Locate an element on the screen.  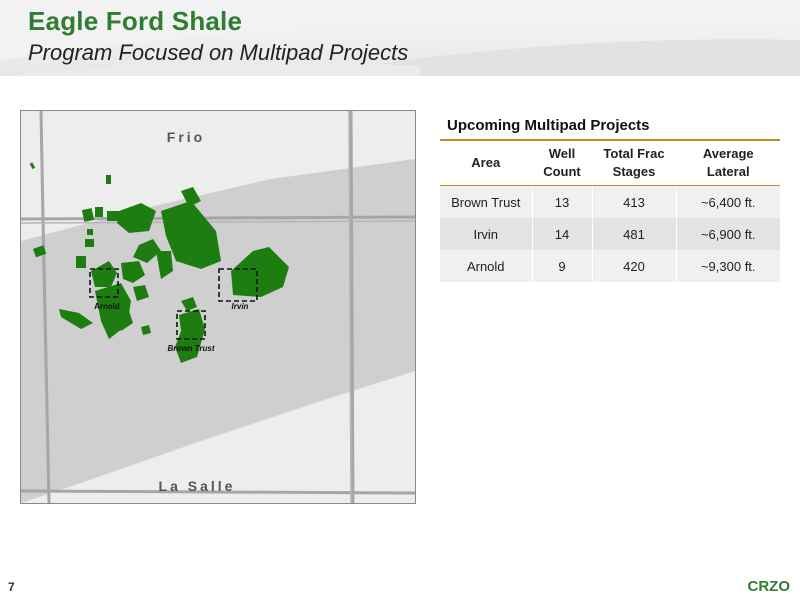
header-well-count: Well Count is located at coordinates (561, 163).